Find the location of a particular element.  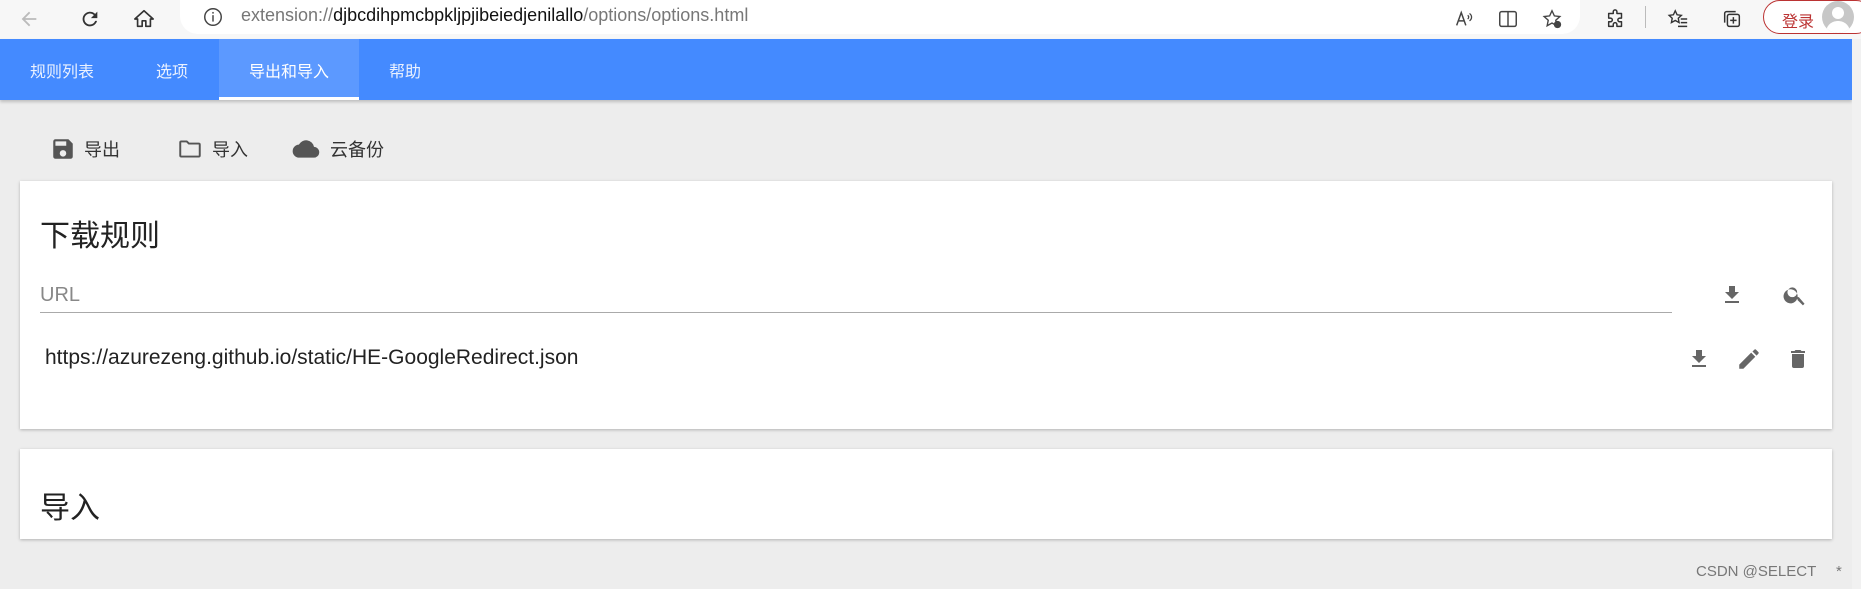

login-label: 登录 is located at coordinates (1798, 22).